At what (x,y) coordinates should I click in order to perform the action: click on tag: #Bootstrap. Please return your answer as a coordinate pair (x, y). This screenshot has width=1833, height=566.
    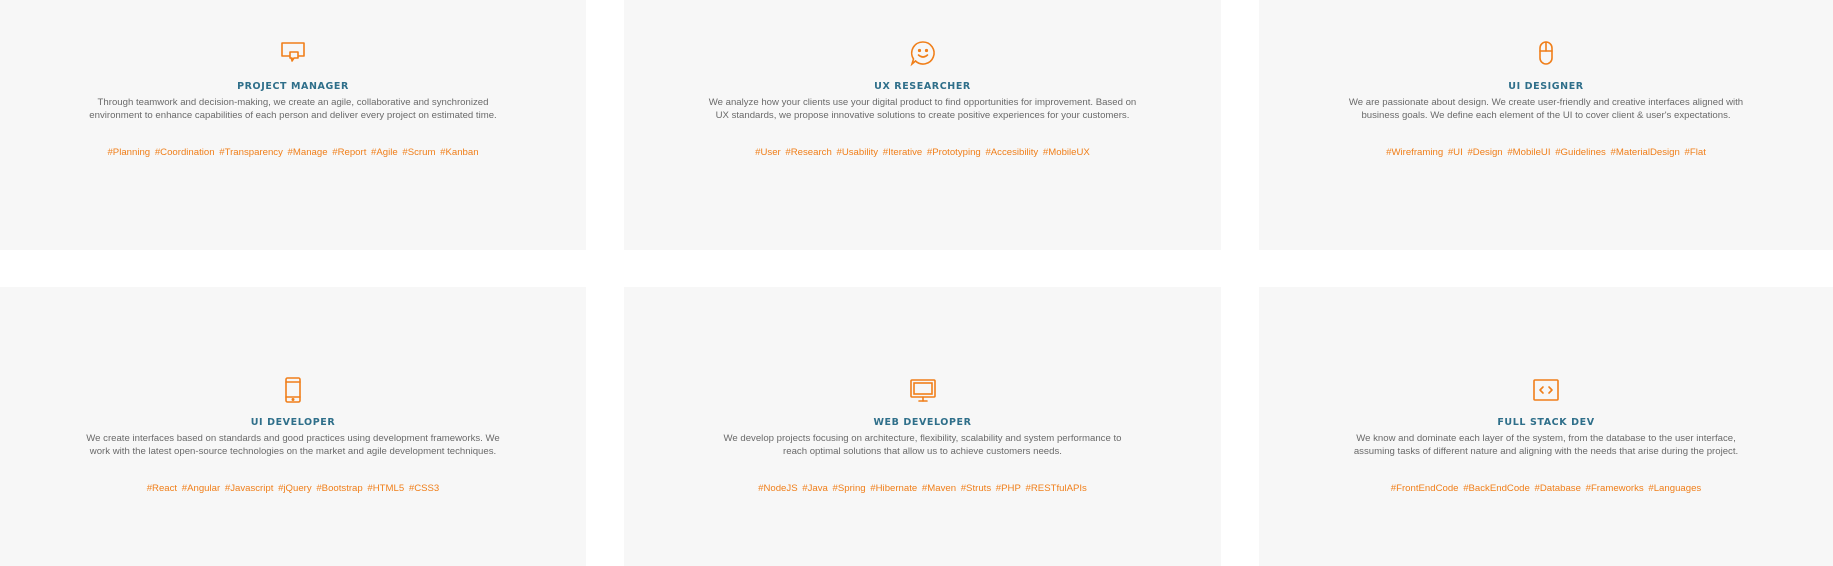
    Looking at the image, I should click on (339, 488).